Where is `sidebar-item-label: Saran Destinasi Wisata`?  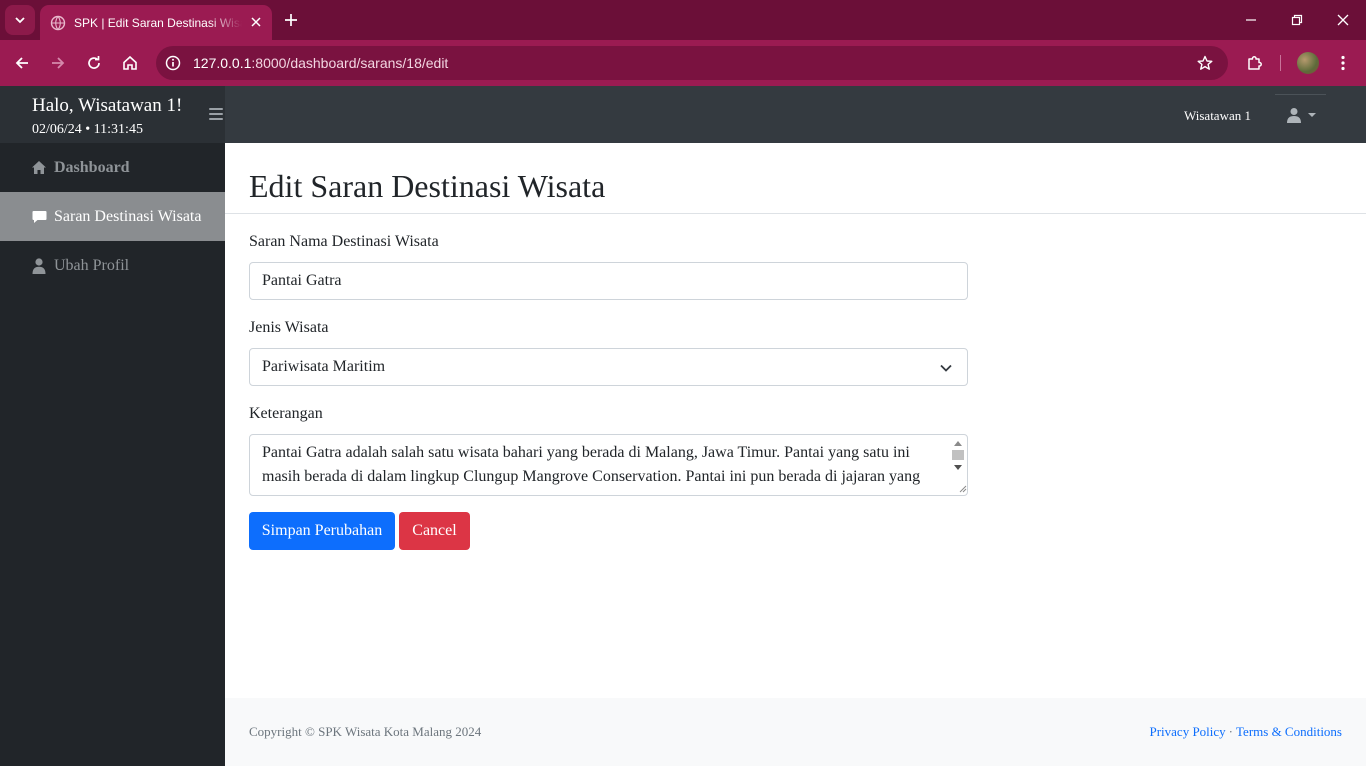
sidebar-item-label: Saran Destinasi Wisata is located at coordinates (128, 216).